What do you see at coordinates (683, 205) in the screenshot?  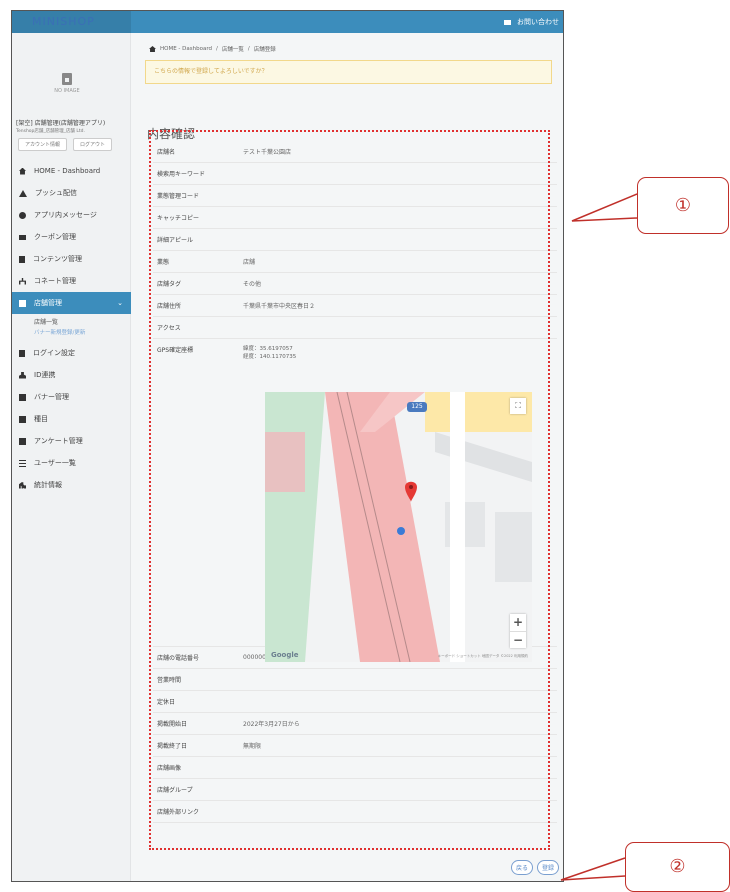 I see `callout-one: ①` at bounding box center [683, 205].